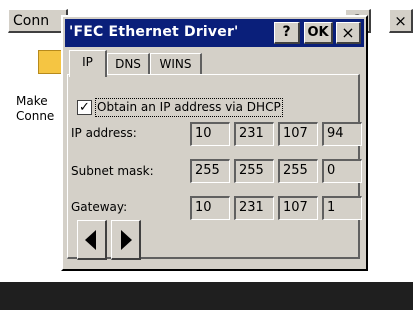 The width and height of the screenshot is (413, 310). What do you see at coordinates (298, 171) in the screenshot?
I see `mask-octet-3: 255` at bounding box center [298, 171].